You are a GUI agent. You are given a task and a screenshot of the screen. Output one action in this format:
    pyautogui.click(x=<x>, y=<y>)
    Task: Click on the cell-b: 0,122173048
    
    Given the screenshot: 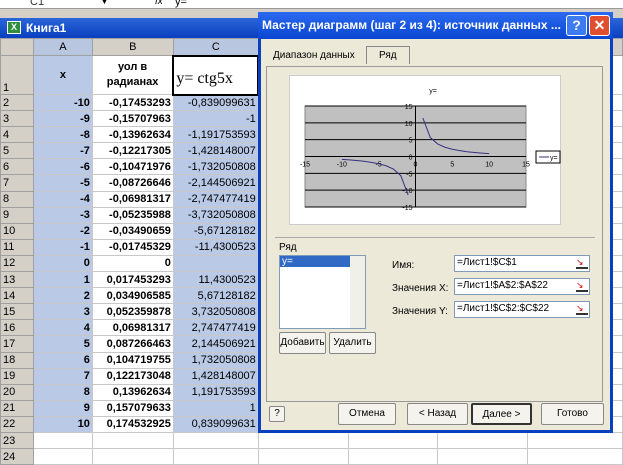 What is the action you would take?
    pyautogui.click(x=132, y=376)
    